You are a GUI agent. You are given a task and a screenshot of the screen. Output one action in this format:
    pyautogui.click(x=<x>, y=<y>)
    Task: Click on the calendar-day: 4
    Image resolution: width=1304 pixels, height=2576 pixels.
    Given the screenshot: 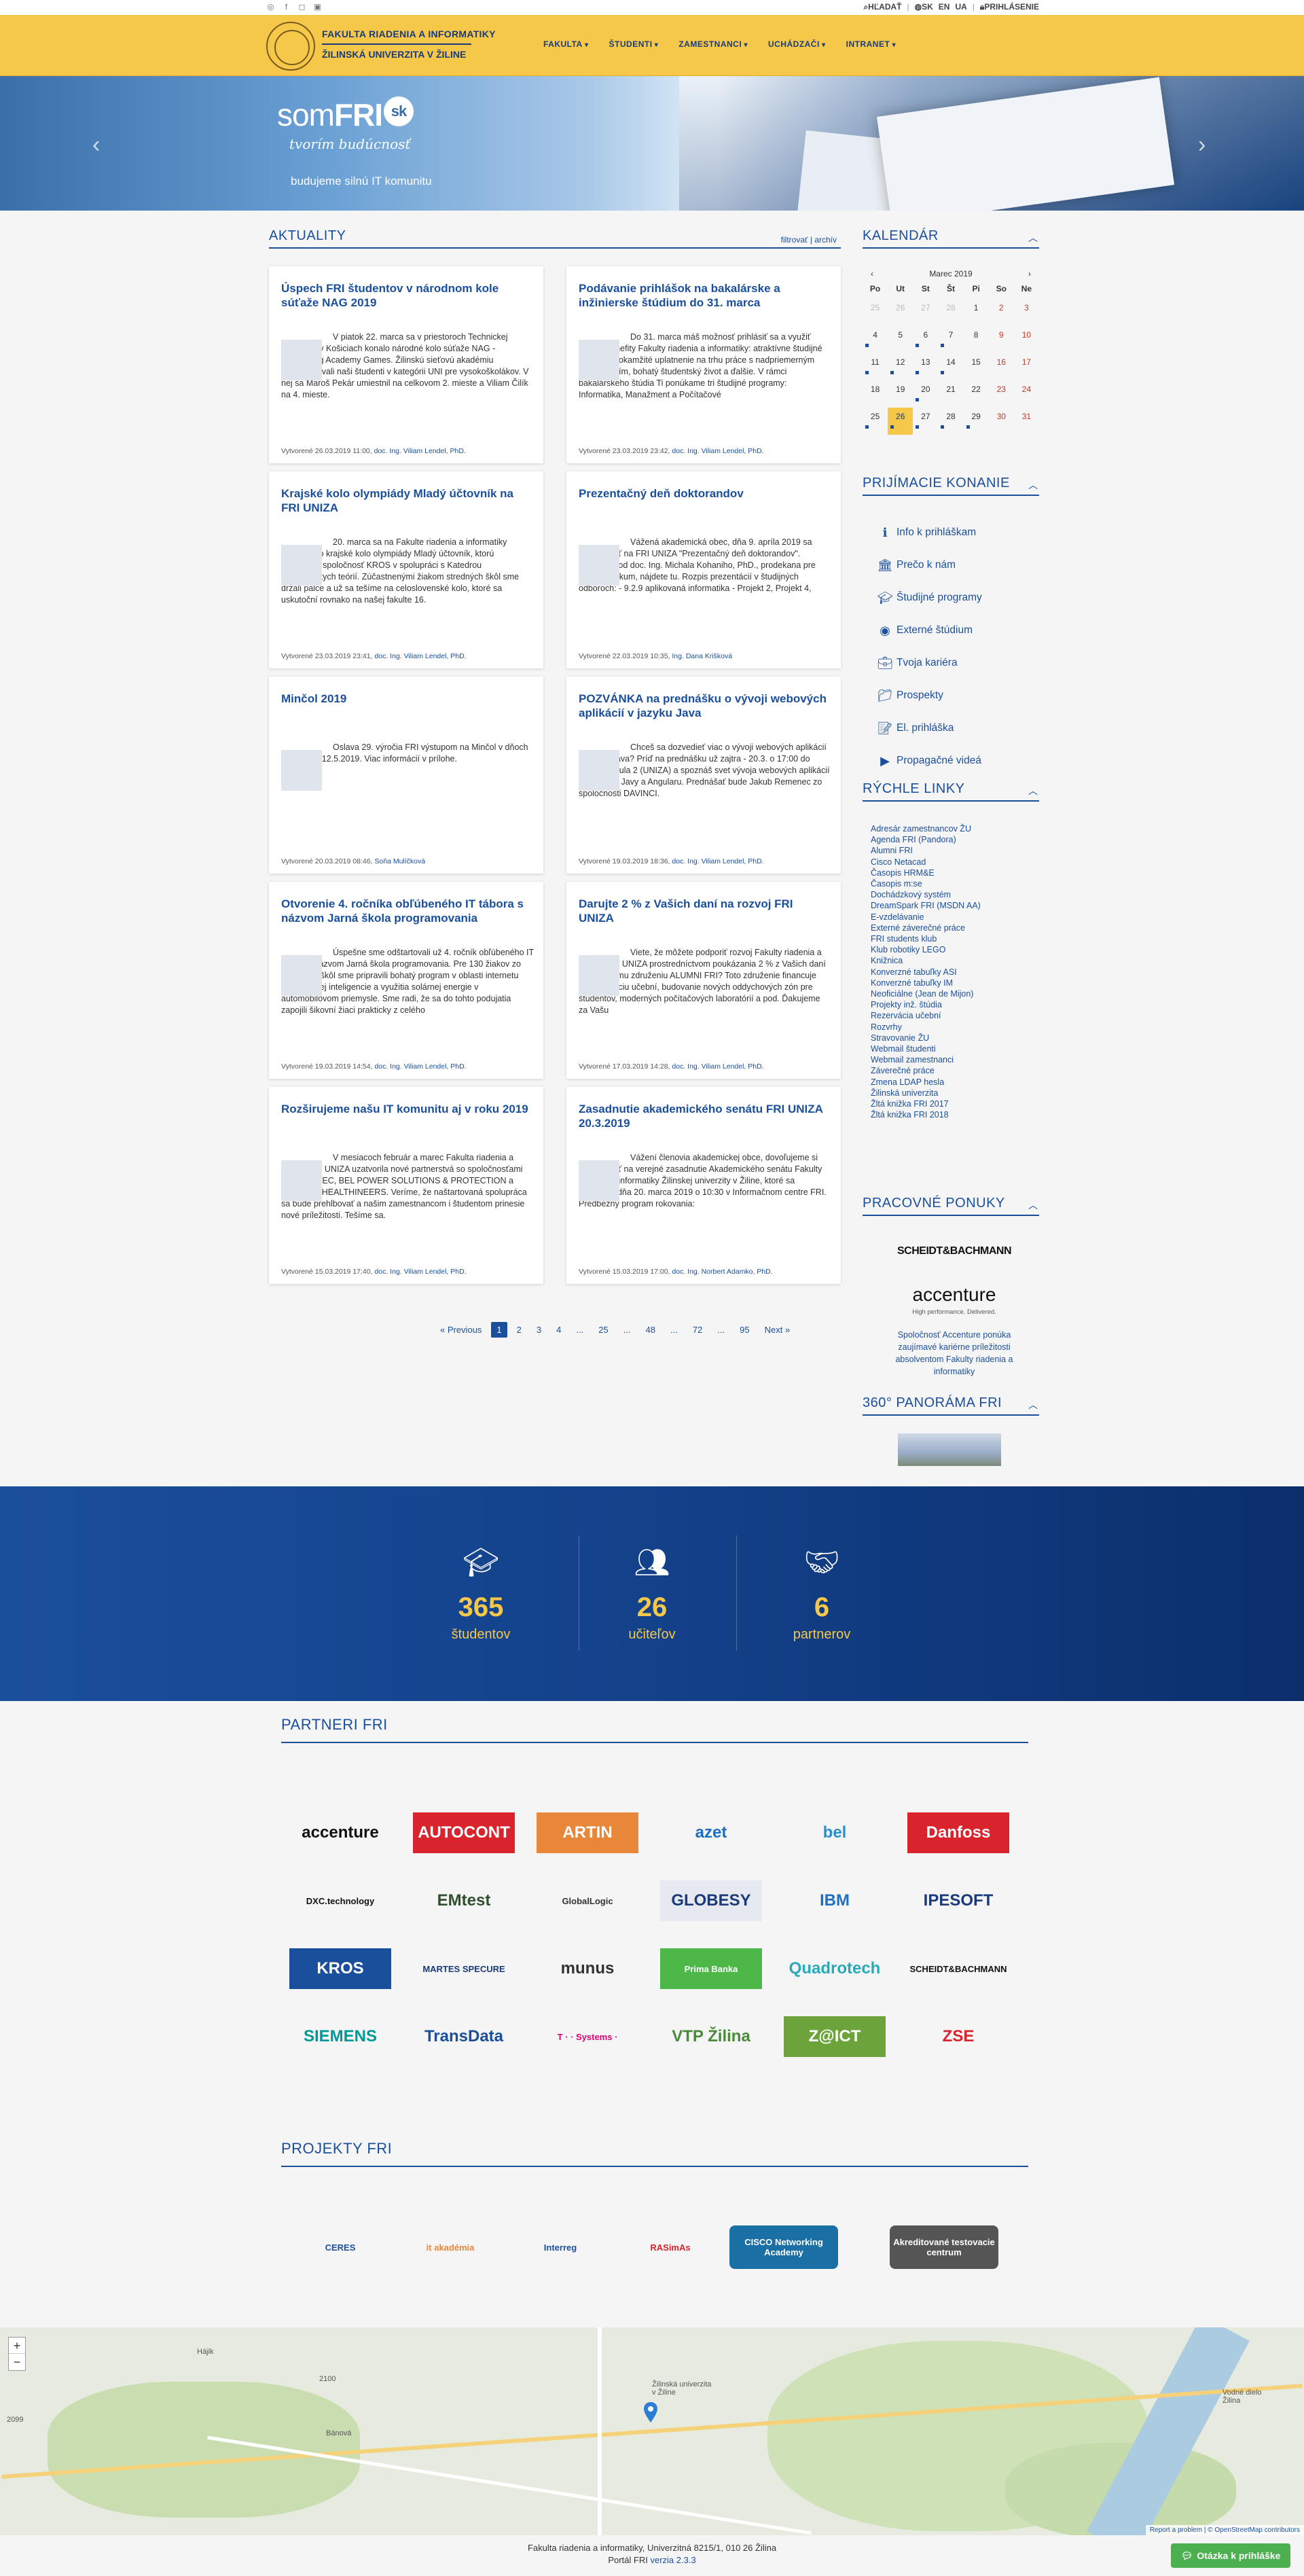 What is the action you would take?
    pyautogui.click(x=876, y=339)
    